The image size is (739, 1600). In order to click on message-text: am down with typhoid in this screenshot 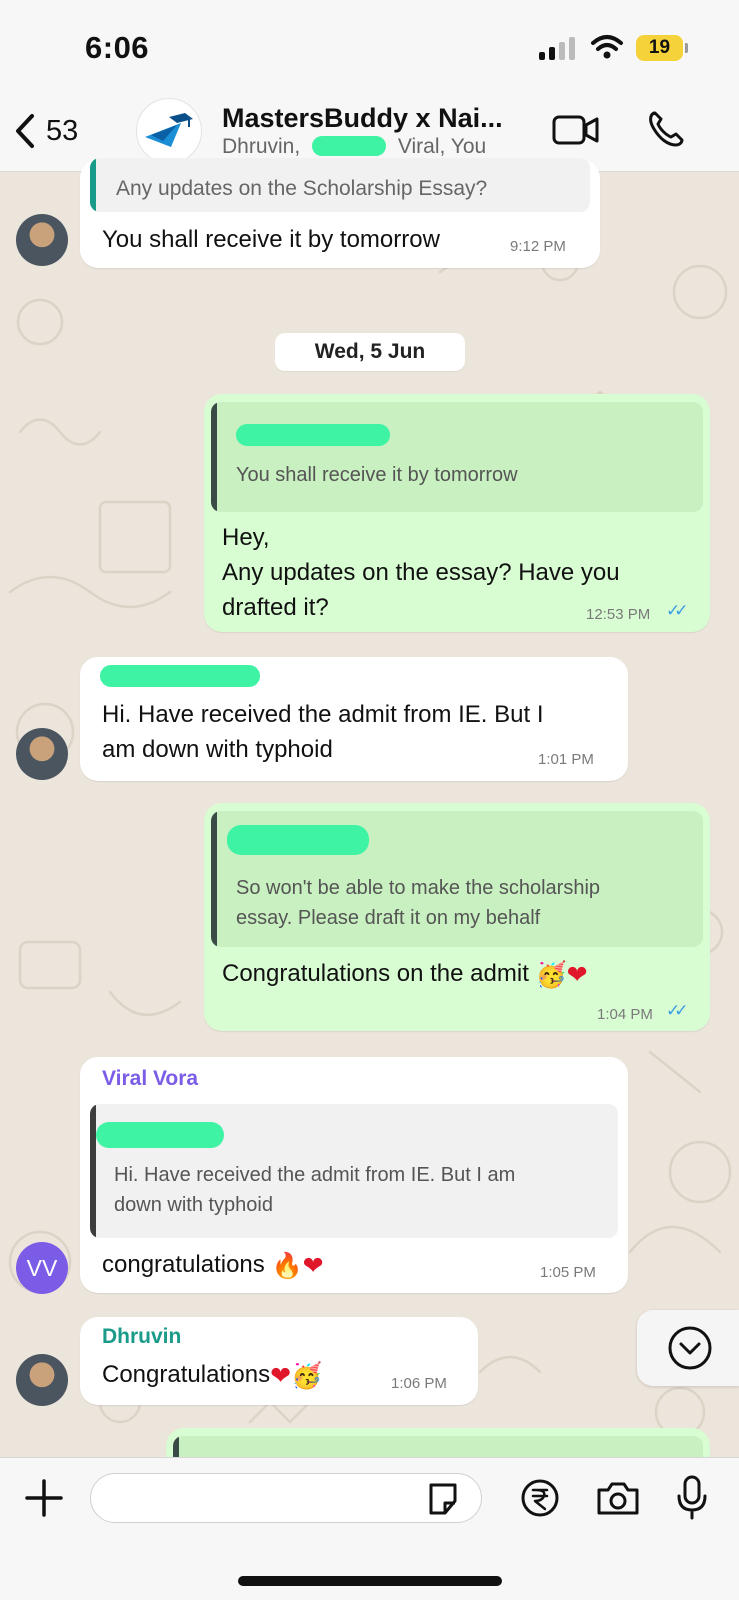, I will do `click(217, 749)`.